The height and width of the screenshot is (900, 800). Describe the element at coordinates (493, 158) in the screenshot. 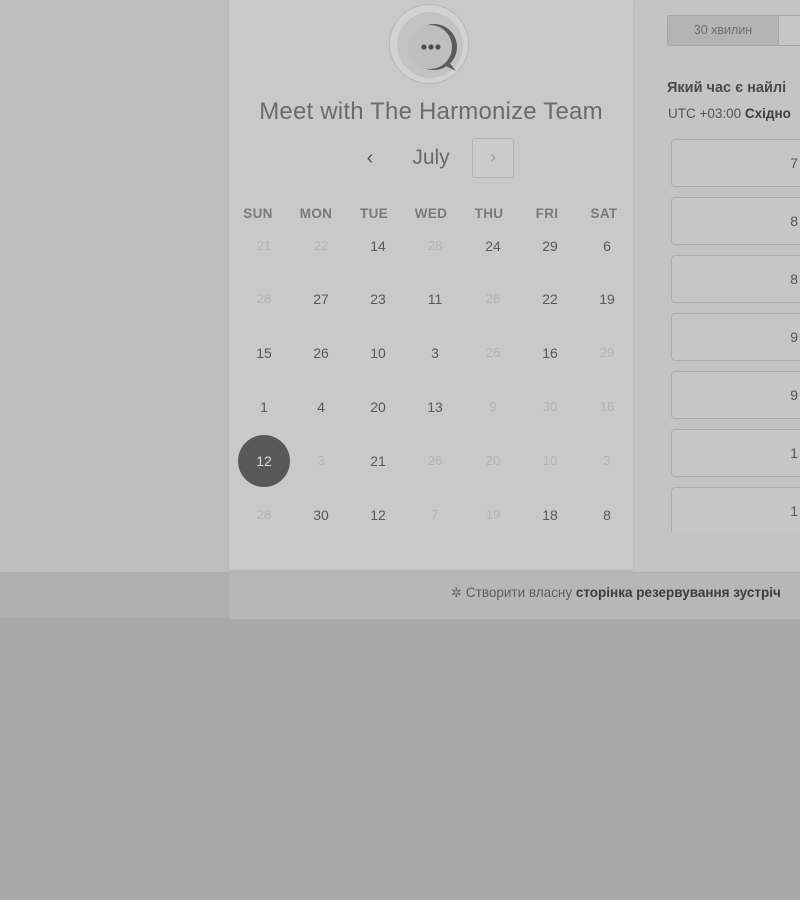

I see `next-month-button: ›` at that location.